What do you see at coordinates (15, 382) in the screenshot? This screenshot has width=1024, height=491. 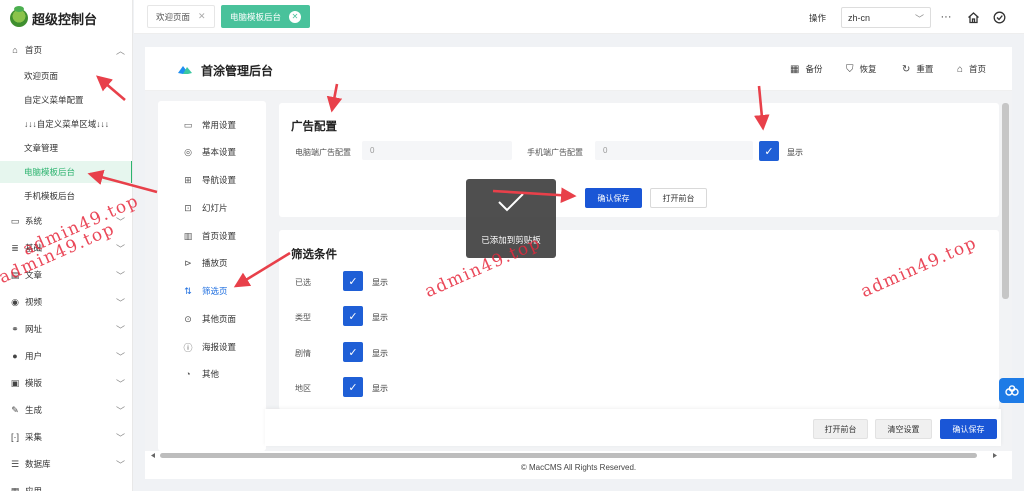 I see `template-icon: ▣` at bounding box center [15, 382].